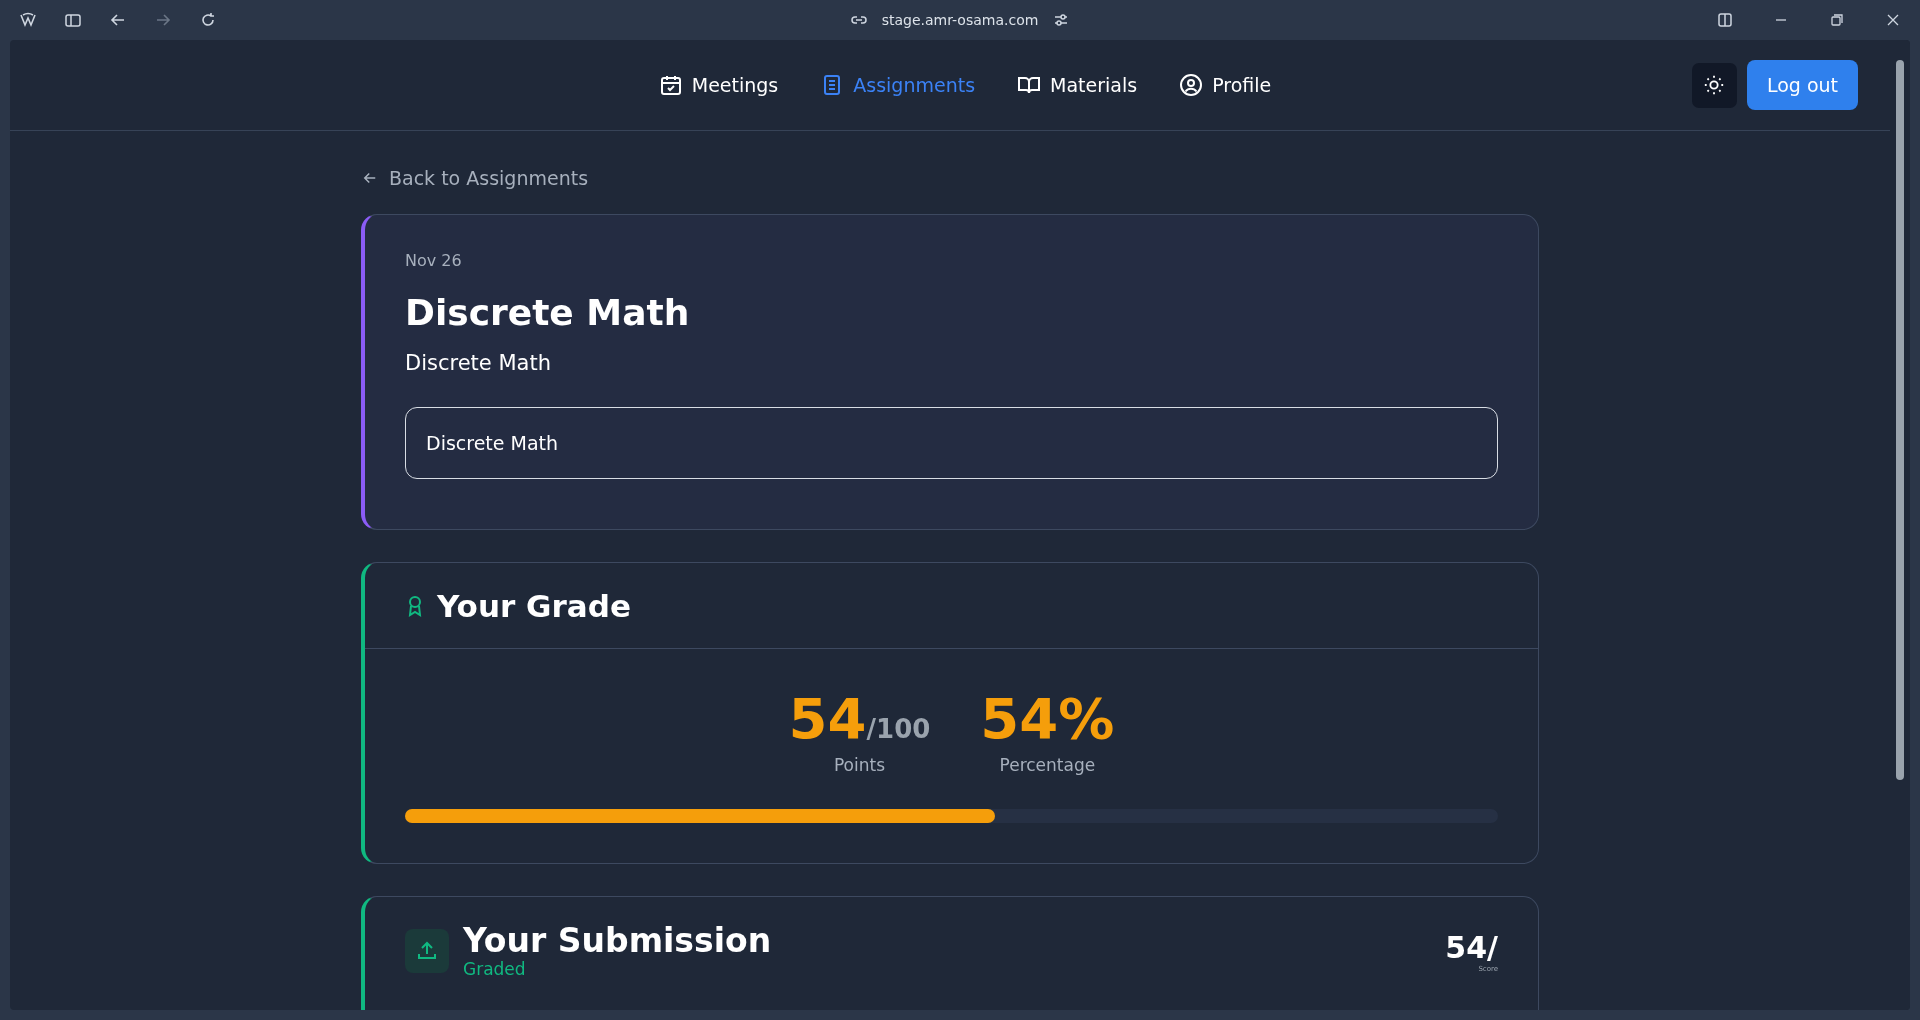  I want to click on assignment-title: Discrete Math, so click(548, 312).